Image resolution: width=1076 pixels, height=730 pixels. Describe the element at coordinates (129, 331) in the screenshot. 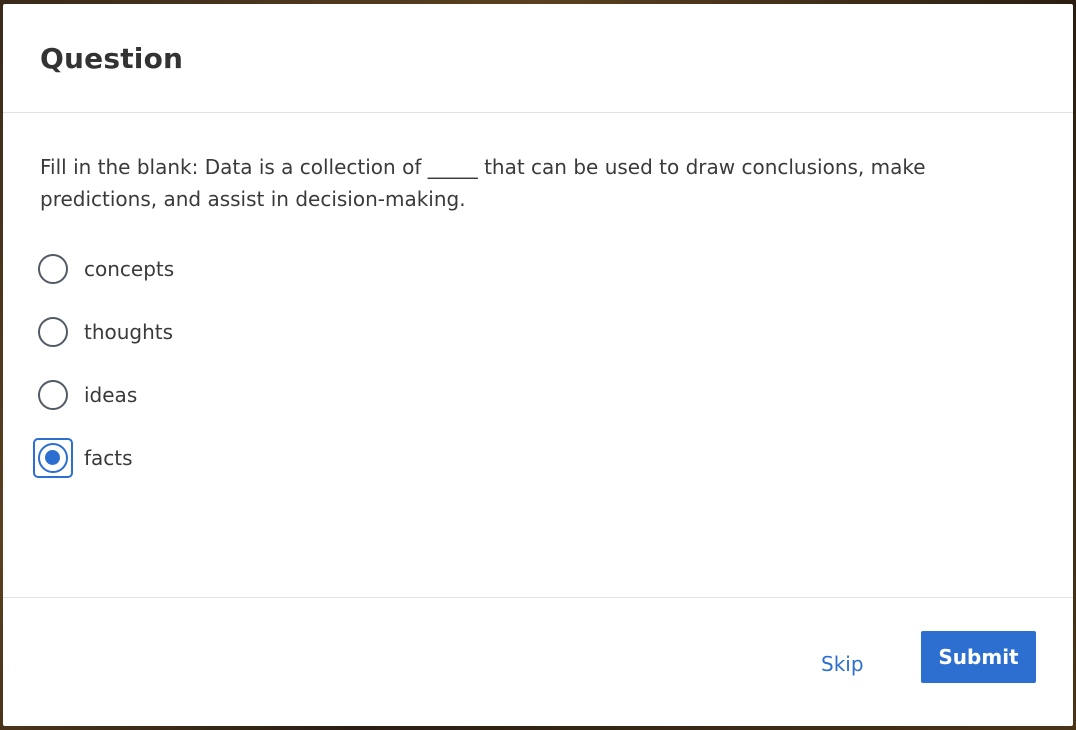

I see `option-label: thoughts` at that location.